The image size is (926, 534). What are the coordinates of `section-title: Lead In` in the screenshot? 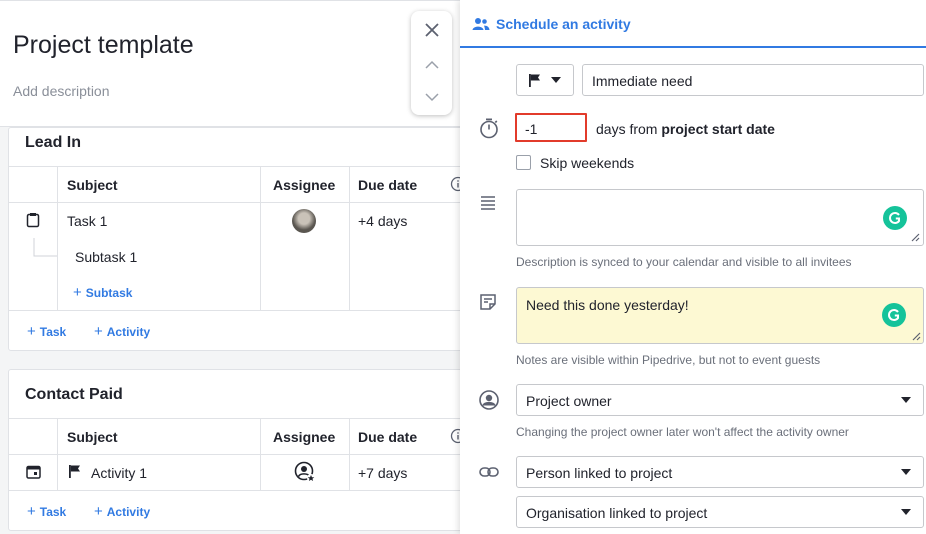 It's located at (53, 142).